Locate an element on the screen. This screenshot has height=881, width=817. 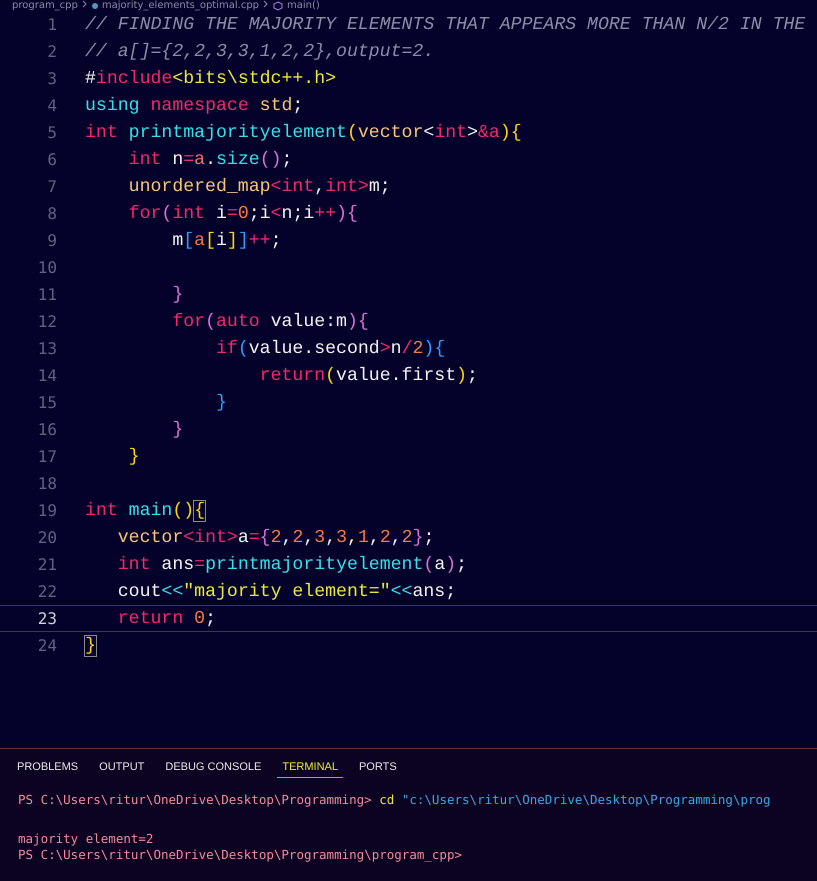
line-number: 23 is located at coordinates (46, 618).